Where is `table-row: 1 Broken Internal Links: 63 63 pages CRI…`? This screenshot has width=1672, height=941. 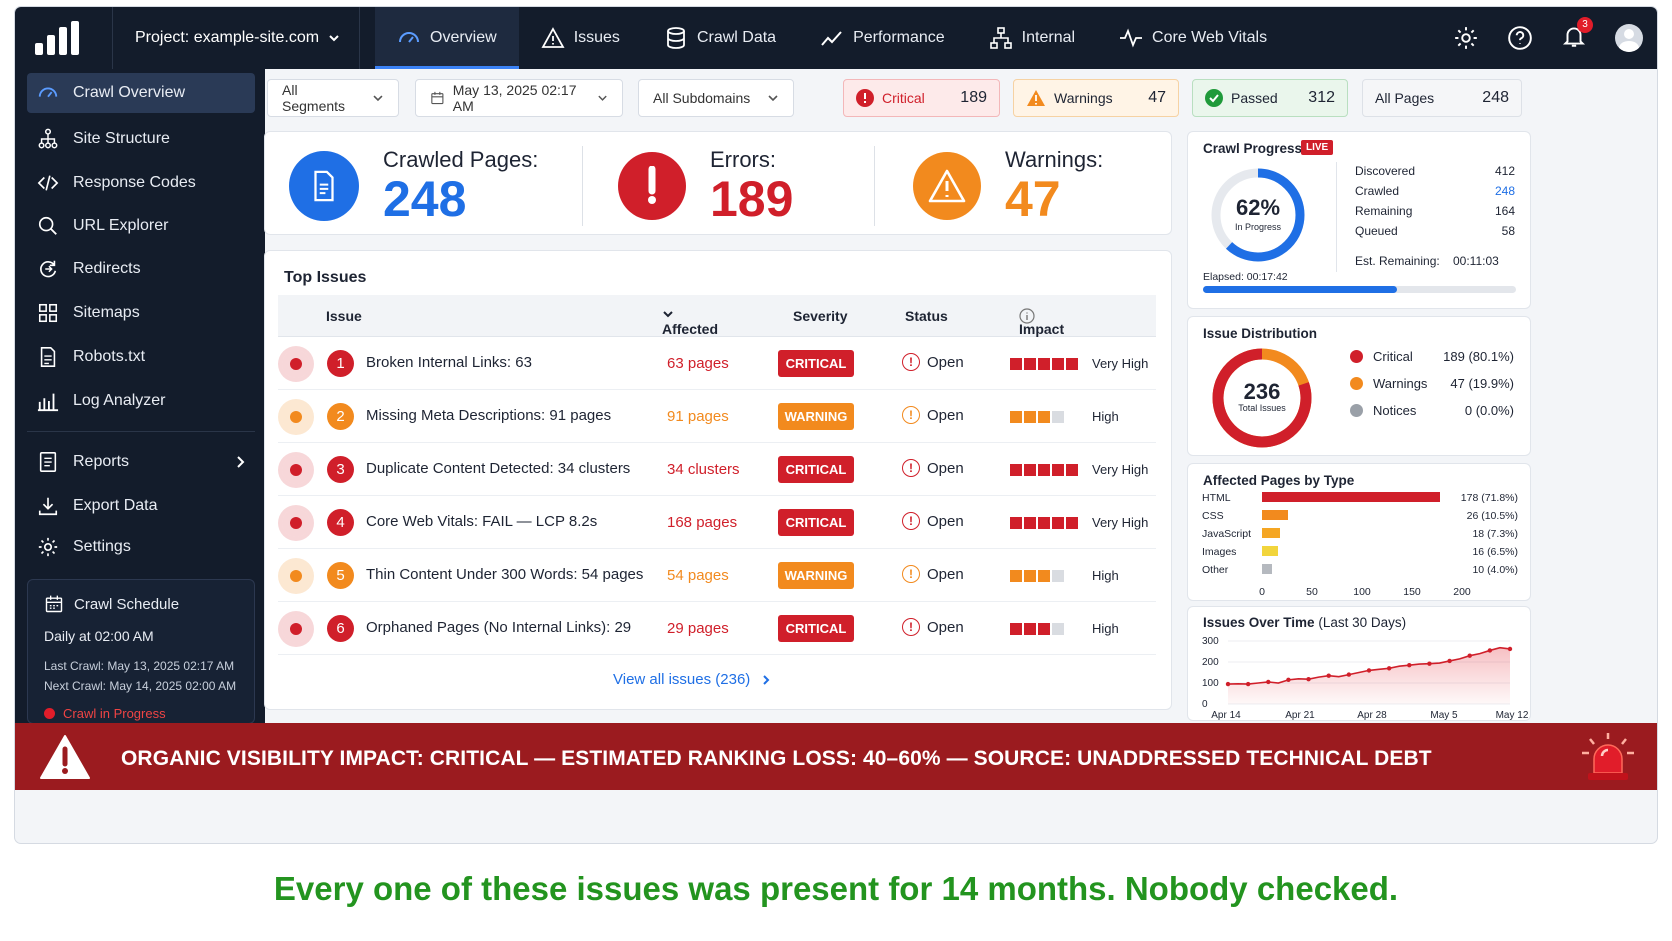 table-row: 1 Broken Internal Links: 63 63 pages CRI… is located at coordinates (717, 363).